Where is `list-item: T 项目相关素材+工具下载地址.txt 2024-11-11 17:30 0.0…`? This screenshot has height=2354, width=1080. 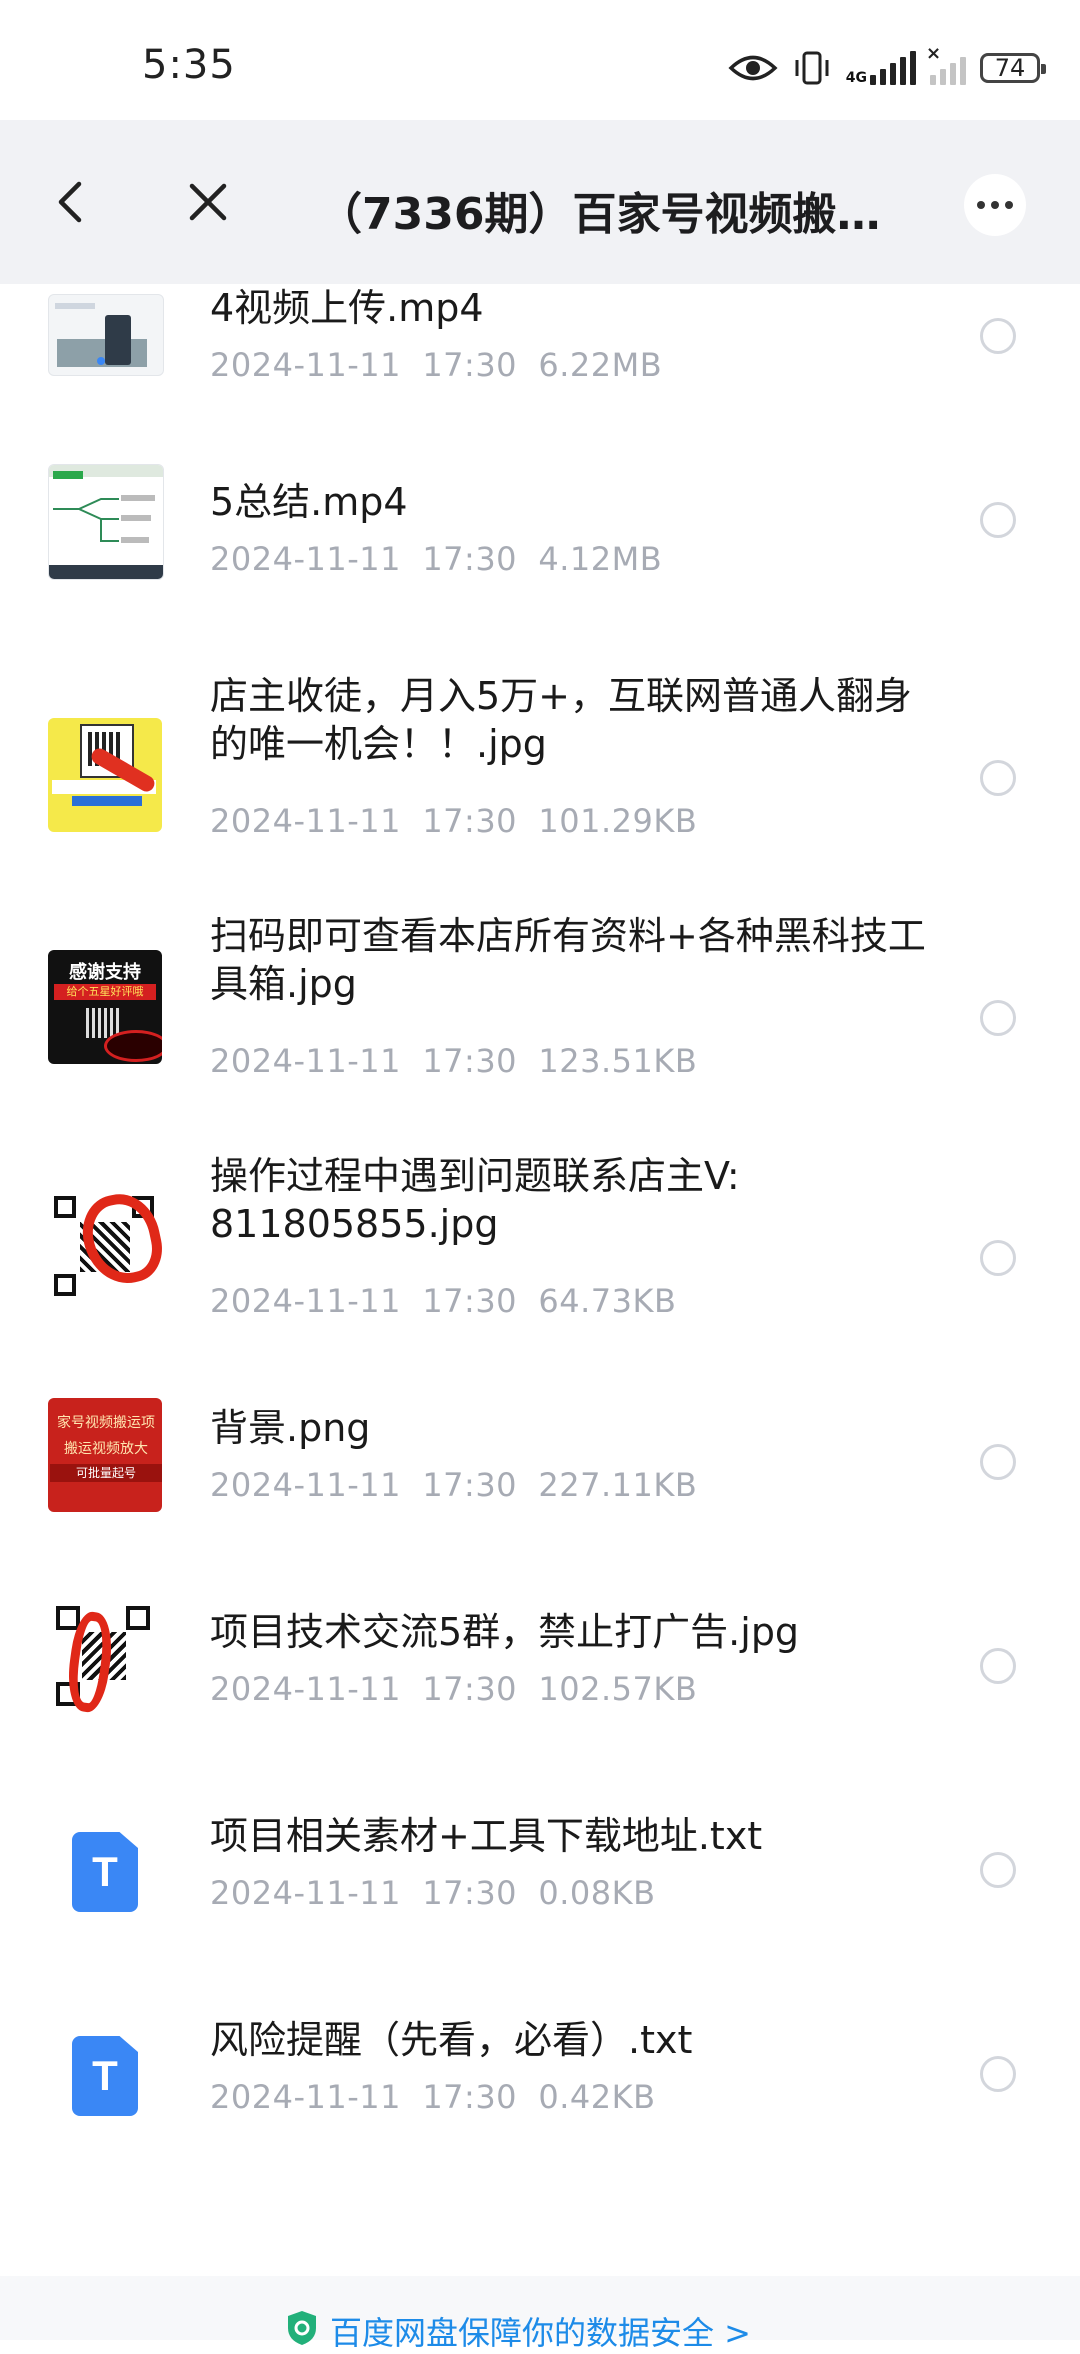
list-item: T 项目相关素材+工具下载地址.txt 2024-11-11 17:30 0.0… is located at coordinates (540, 1878).